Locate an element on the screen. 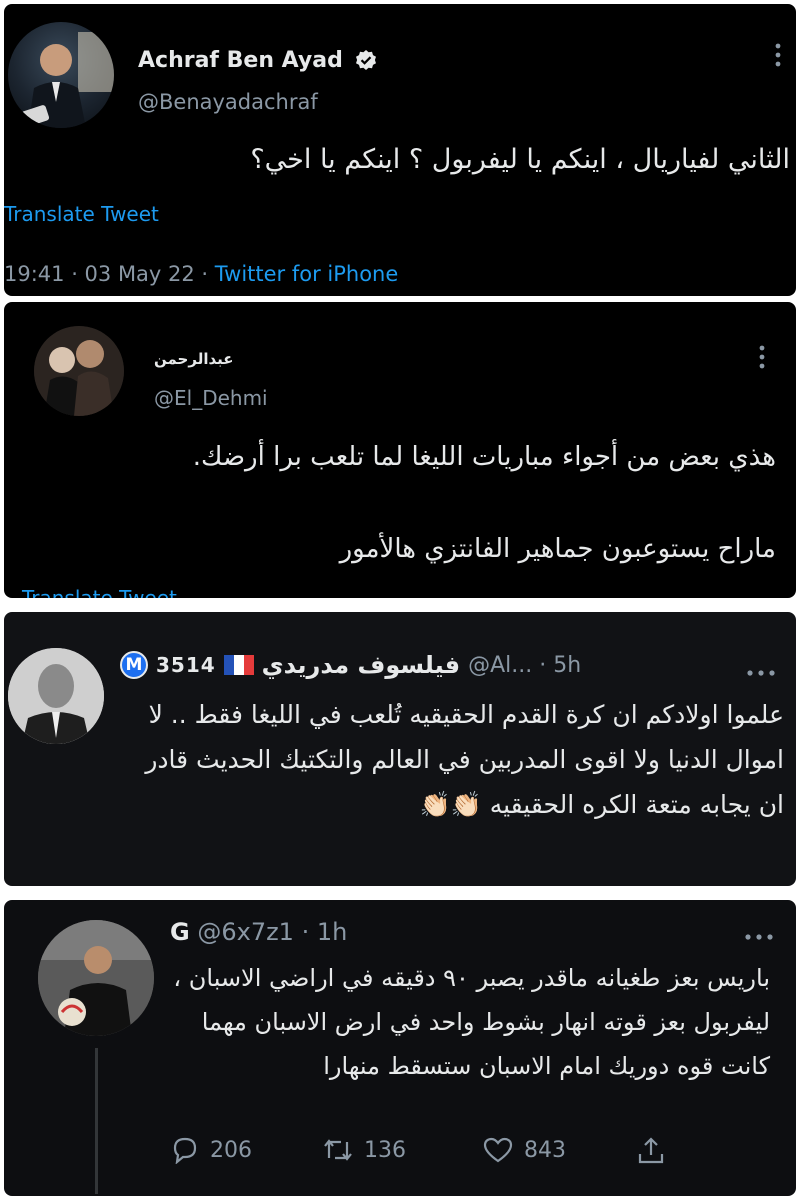 This screenshot has width=801, height=1200. reply-button: 206 is located at coordinates (211, 1150).